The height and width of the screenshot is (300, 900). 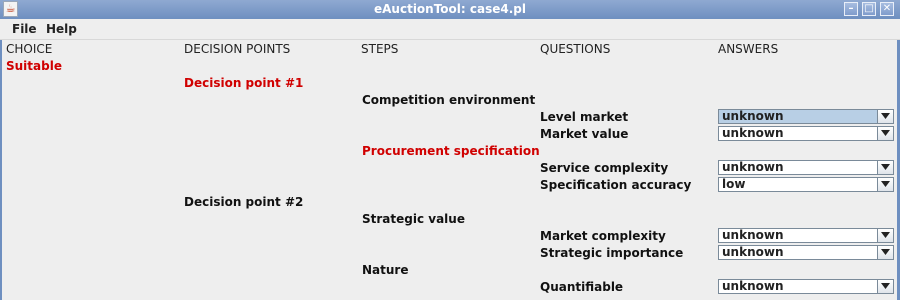 I want to click on window-title: eAuctionTool: case4.pl, so click(x=450, y=9).